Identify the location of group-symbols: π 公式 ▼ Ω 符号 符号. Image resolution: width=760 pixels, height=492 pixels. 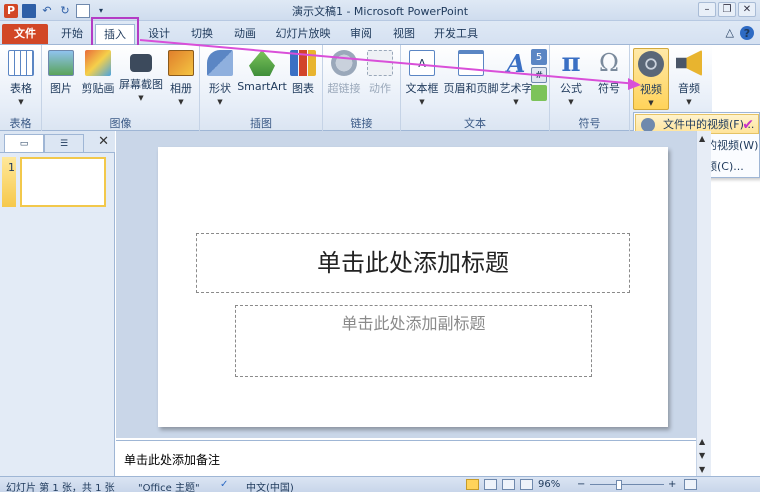
(590, 88).